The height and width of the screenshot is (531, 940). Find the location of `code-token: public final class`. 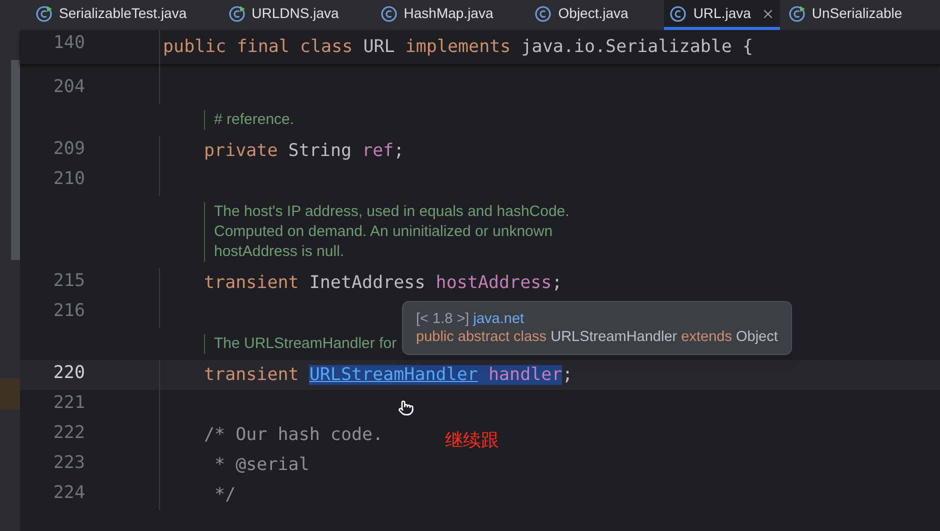

code-token: public final class is located at coordinates (258, 46).